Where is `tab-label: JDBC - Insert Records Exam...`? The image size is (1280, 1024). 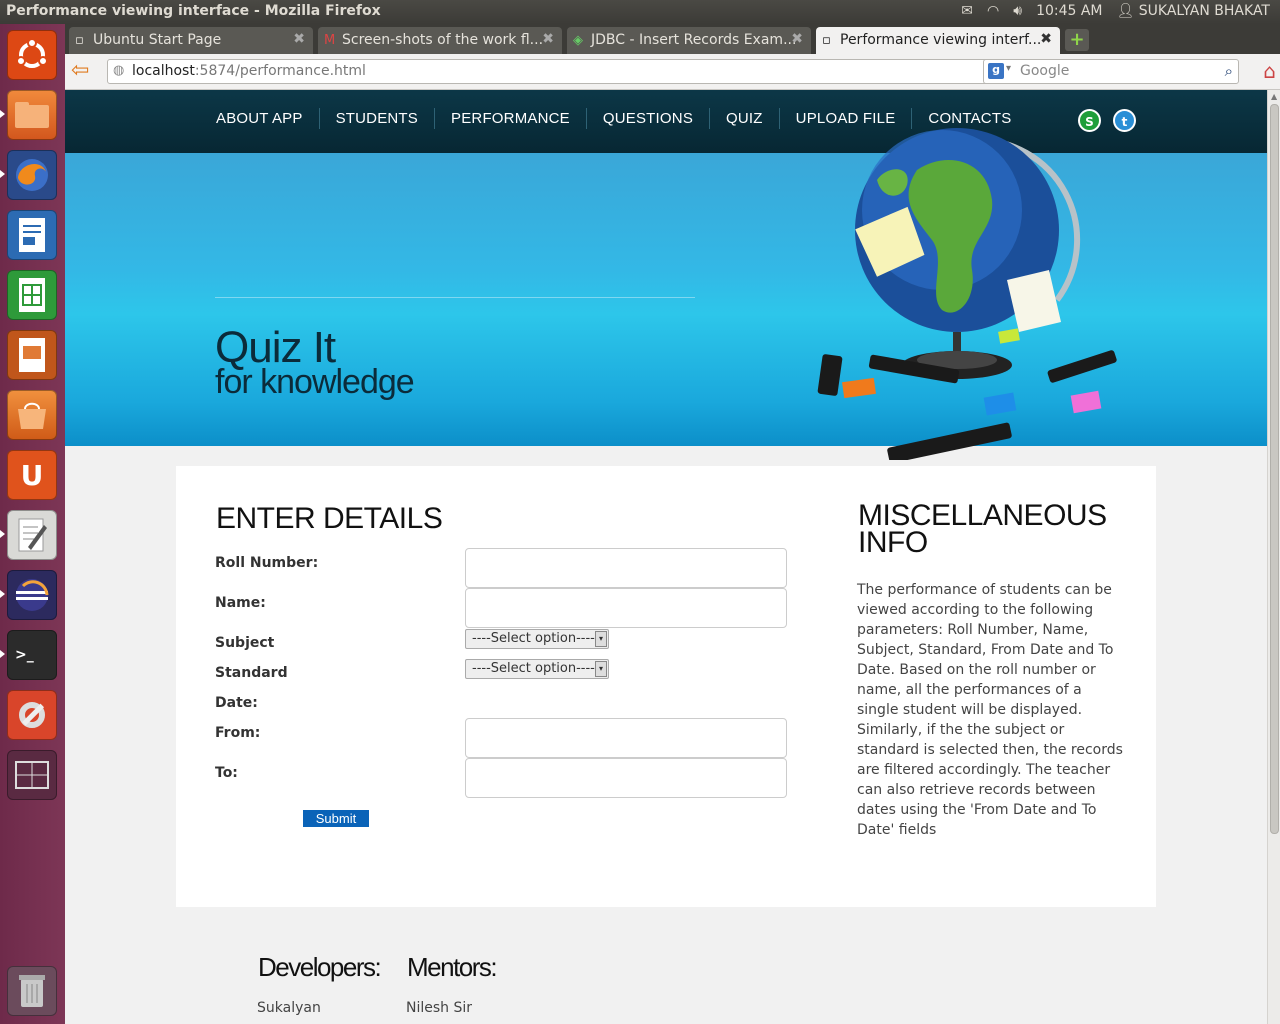
tab-label: JDBC - Insert Records Exam... is located at coordinates (694, 40).